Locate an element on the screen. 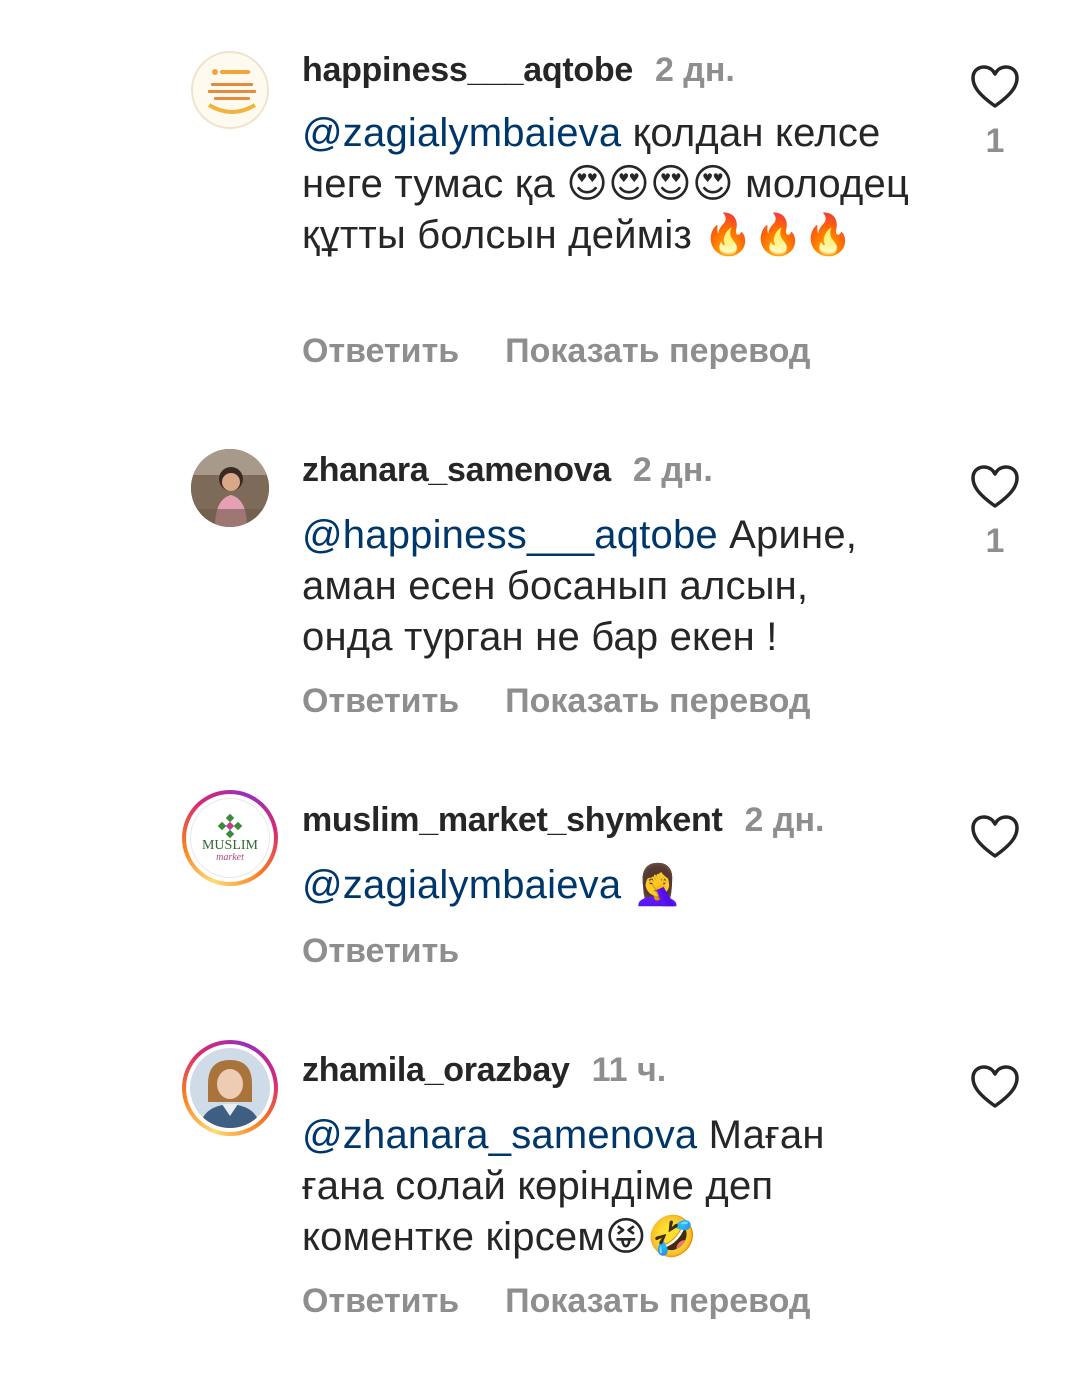 This screenshot has width=1080, height=1382. comment-header: muslim_market_shymkent 2 дн. is located at coordinates (563, 820).